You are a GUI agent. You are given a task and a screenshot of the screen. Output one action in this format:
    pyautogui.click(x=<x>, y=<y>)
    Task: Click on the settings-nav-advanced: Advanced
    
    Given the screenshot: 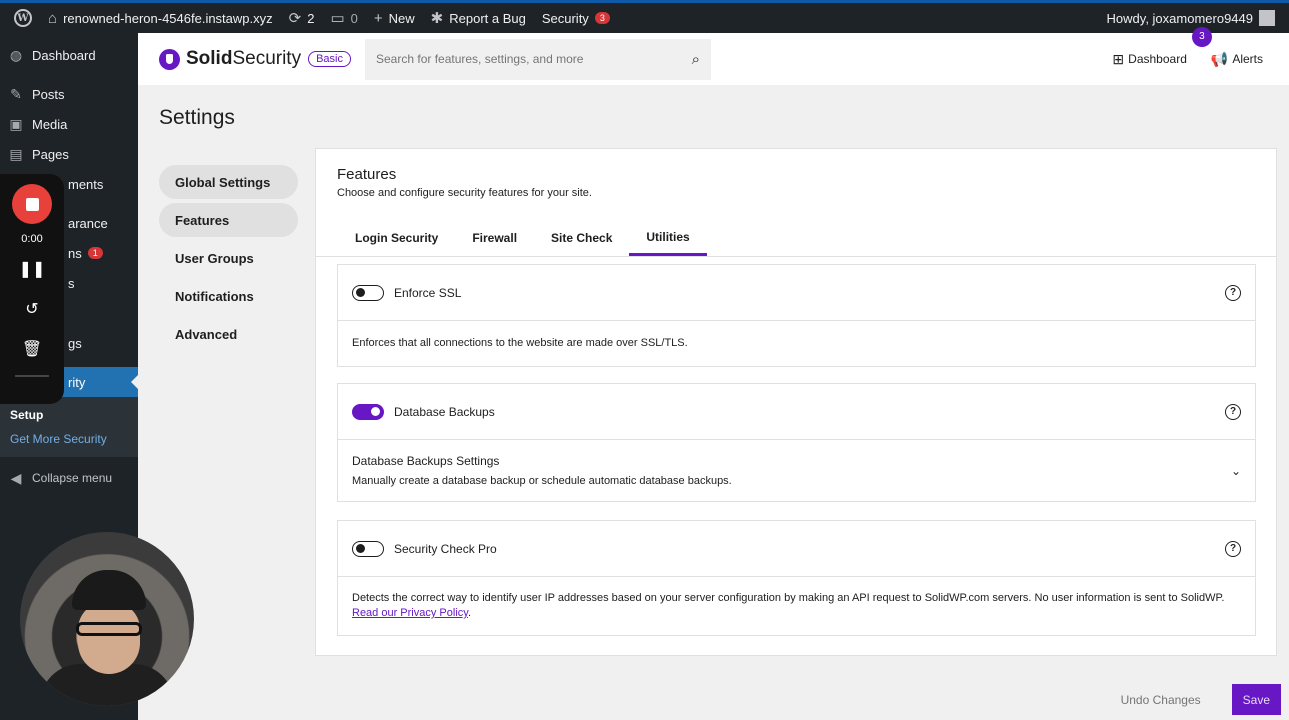 What is the action you would take?
    pyautogui.click(x=228, y=334)
    